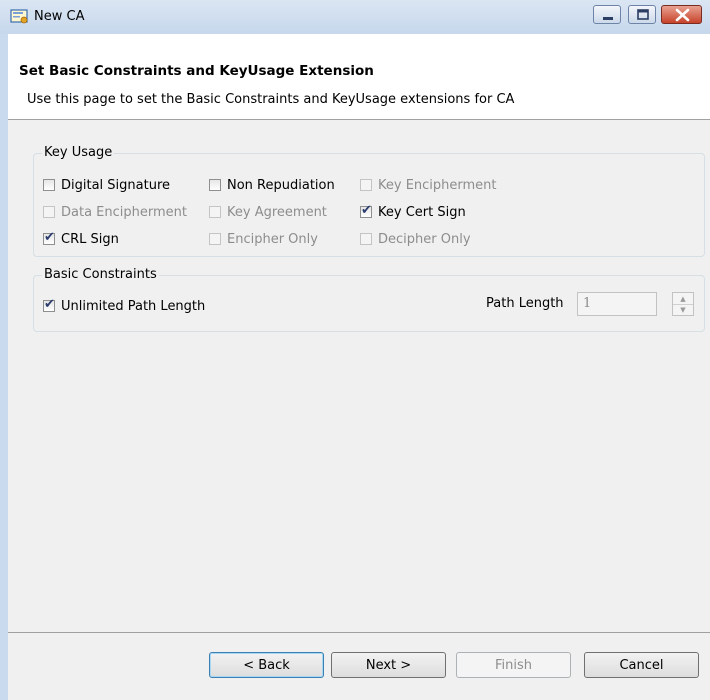 The height and width of the screenshot is (700, 710). Describe the element at coordinates (607, 14) in the screenshot. I see `minimize-button` at that location.